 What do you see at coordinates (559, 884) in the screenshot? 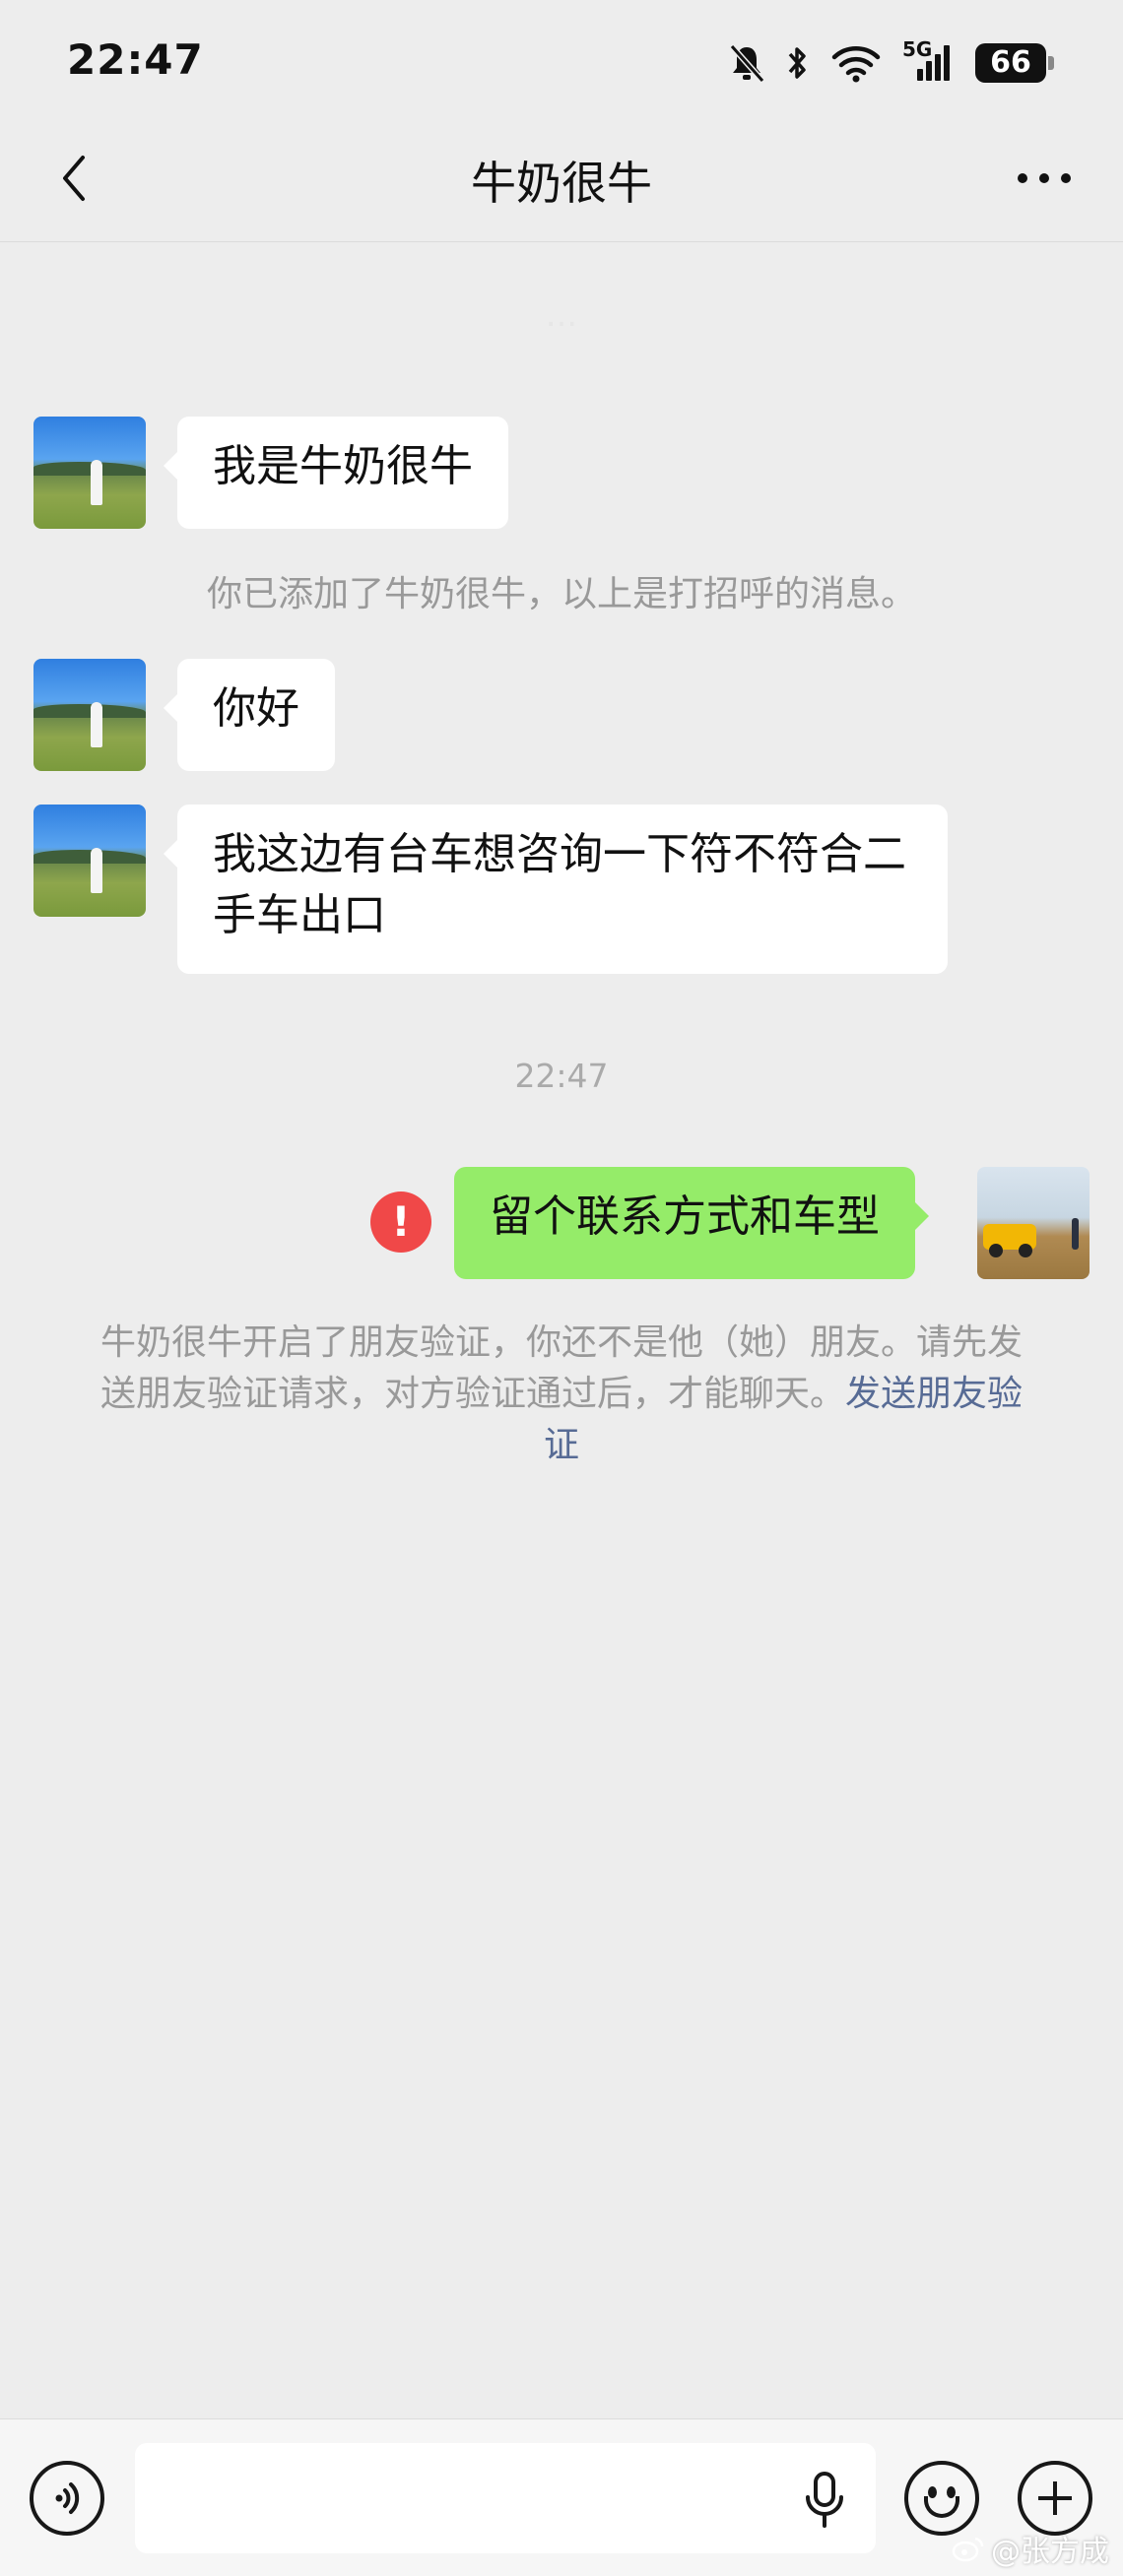
I see `message-text: 我这边有台车想咨询一下符不符合二手车出口` at bounding box center [559, 884].